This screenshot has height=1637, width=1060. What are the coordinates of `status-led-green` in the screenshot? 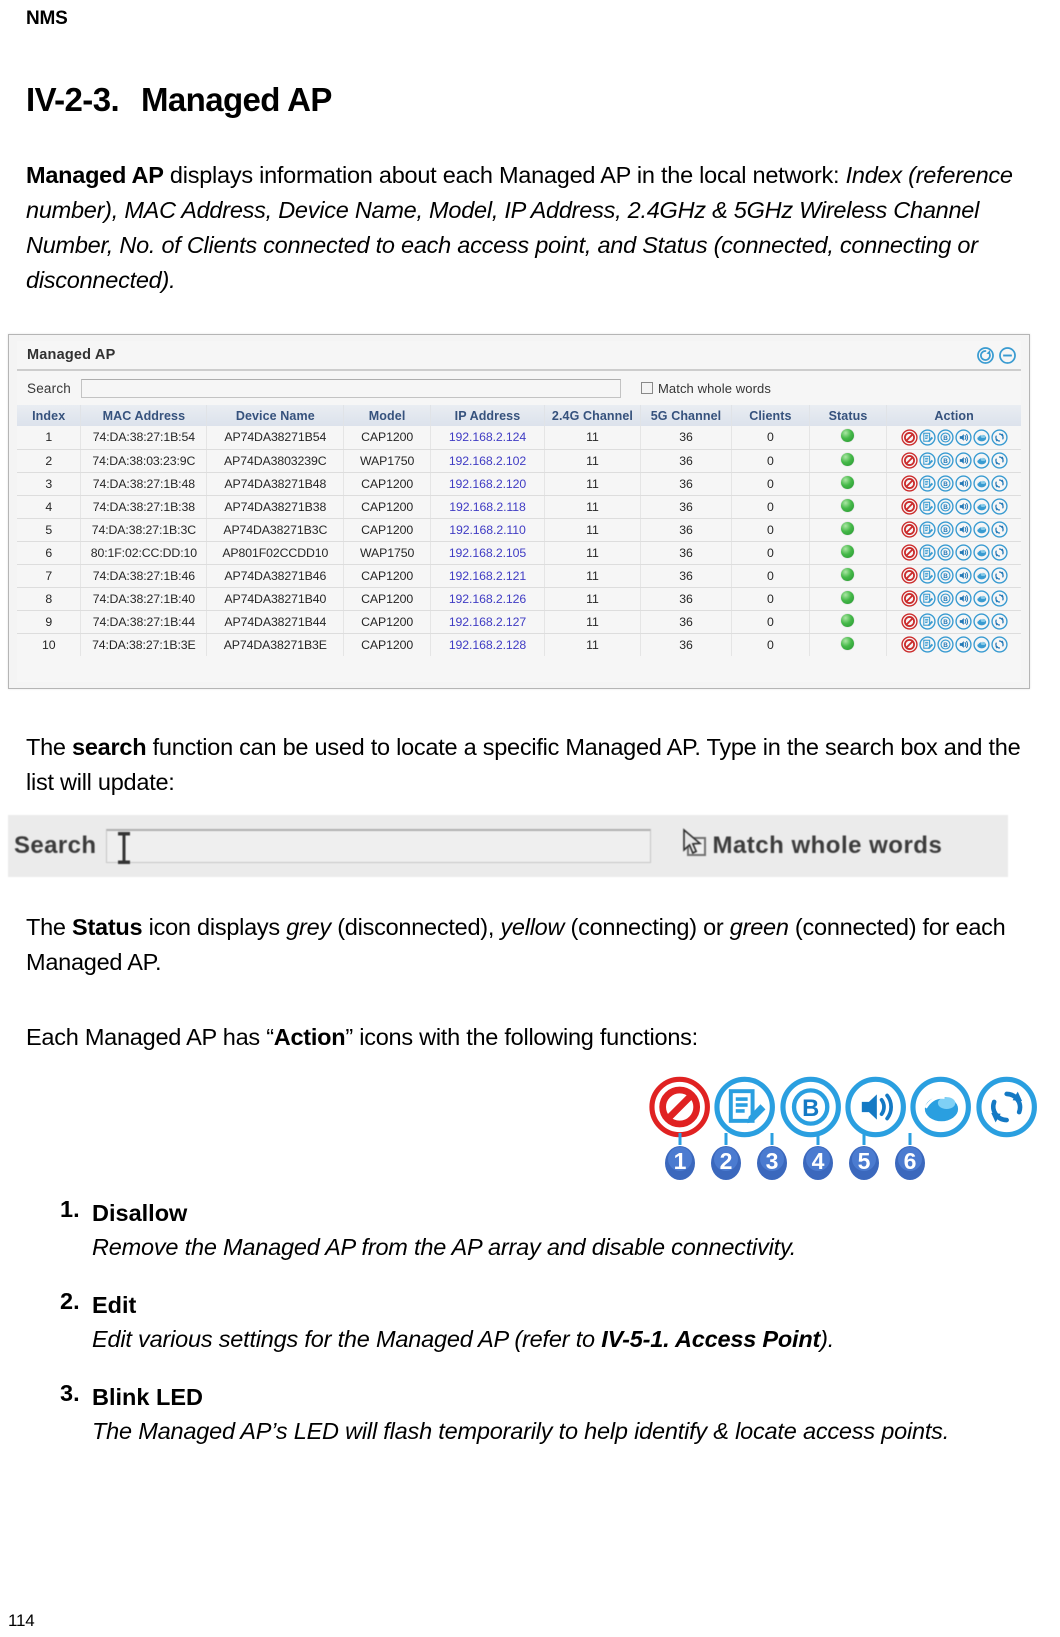 It's located at (848, 436).